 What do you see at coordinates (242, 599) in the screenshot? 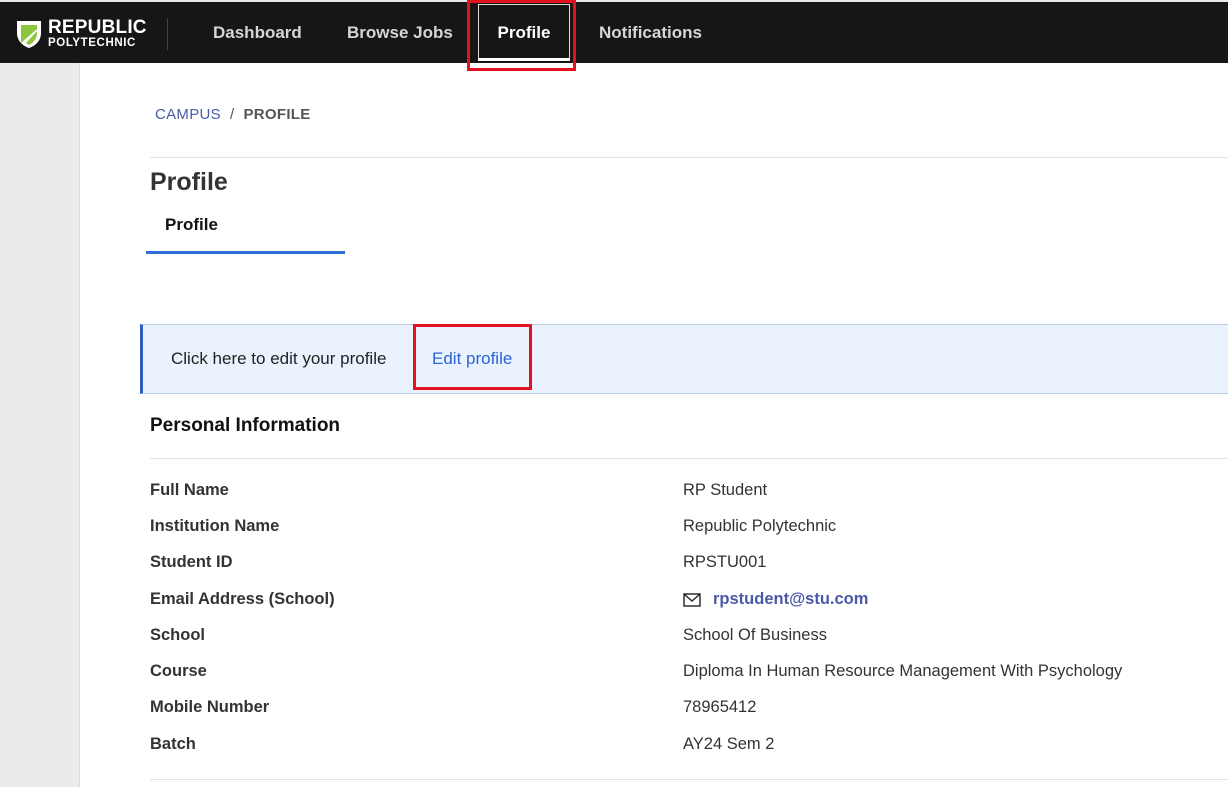
I see `label-email-address: Email Address (School)` at bounding box center [242, 599].